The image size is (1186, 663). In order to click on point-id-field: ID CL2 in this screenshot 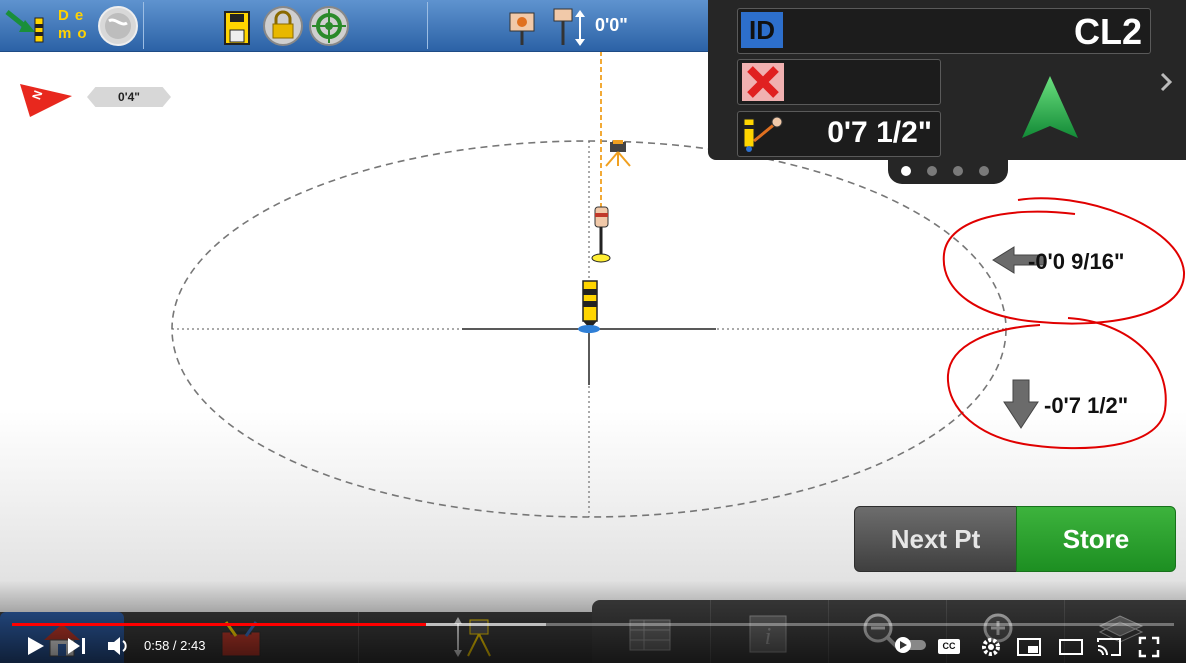, I will do `click(944, 31)`.